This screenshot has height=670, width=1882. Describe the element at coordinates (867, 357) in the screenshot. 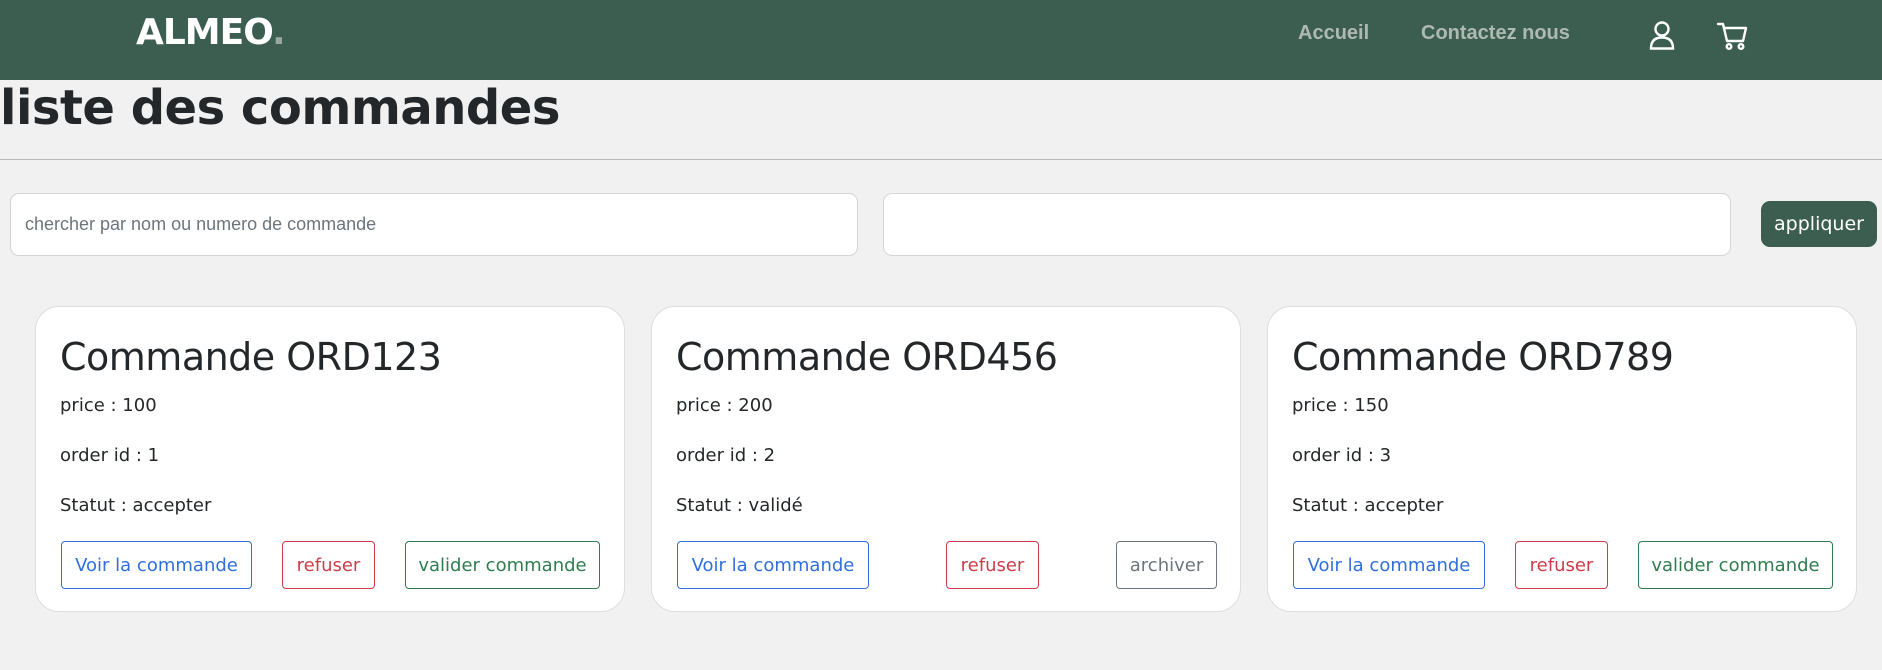

I see `order-title: Commande ORD456` at that location.